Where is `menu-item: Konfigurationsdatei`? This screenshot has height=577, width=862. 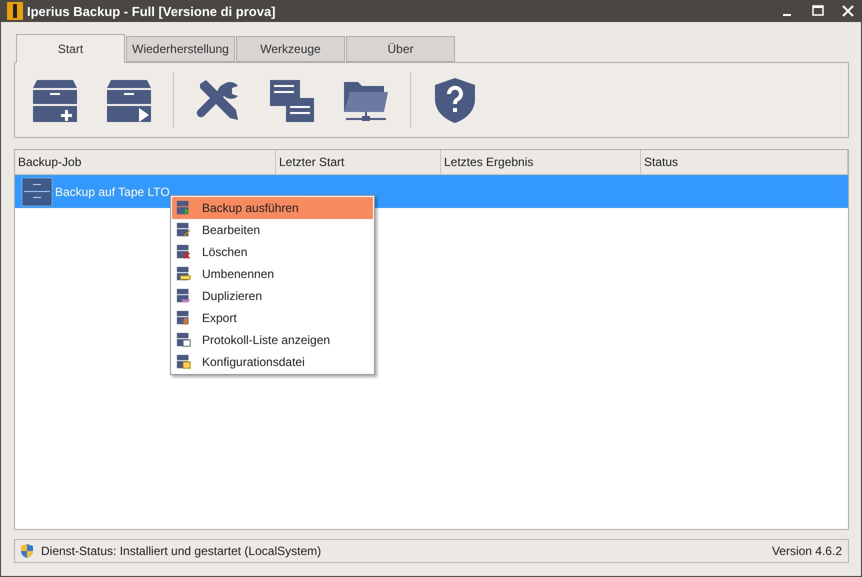 menu-item: Konfigurationsdatei is located at coordinates (272, 362).